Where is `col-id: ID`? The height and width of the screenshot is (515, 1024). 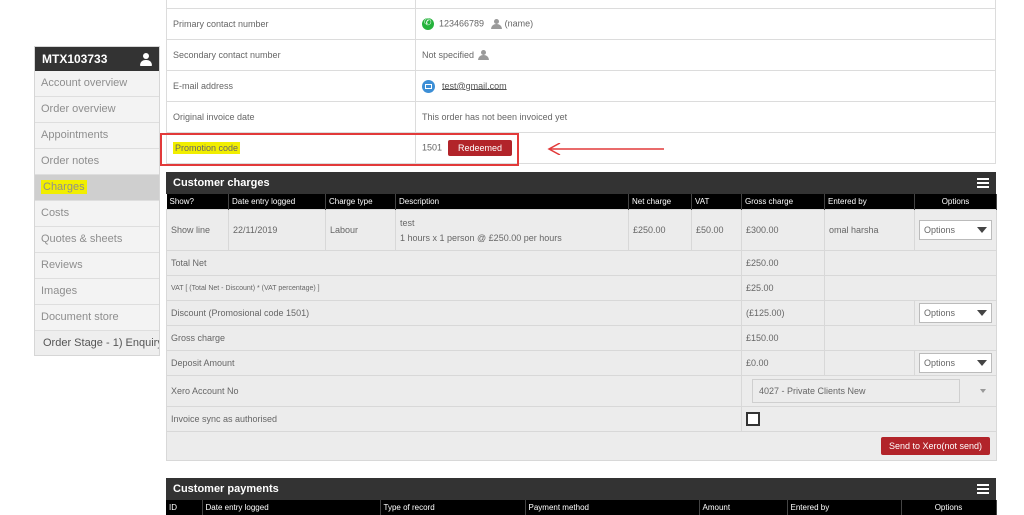 col-id: ID is located at coordinates (184, 507).